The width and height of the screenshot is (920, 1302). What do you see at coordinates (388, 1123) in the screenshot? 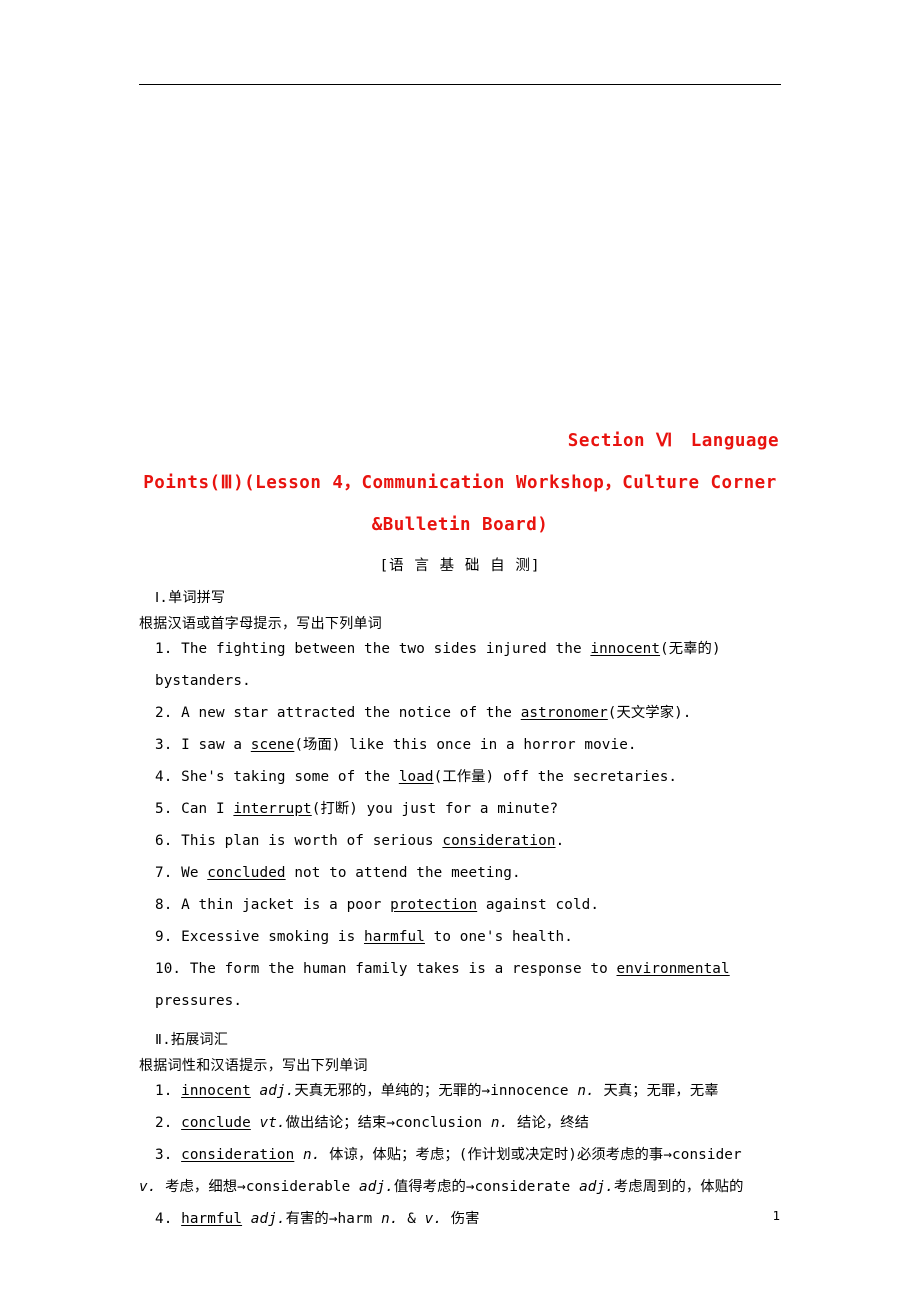
I see `item-text: 做出结论；结束→conclusion` at bounding box center [388, 1123].